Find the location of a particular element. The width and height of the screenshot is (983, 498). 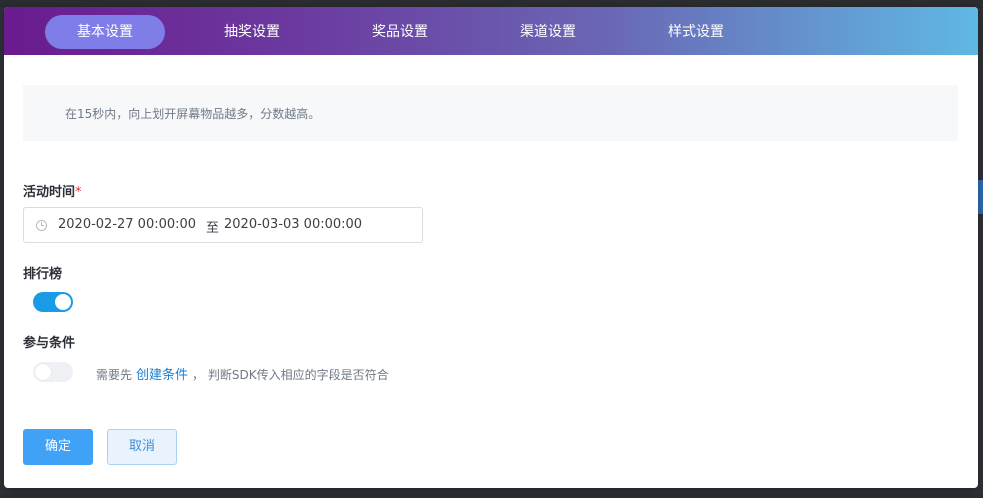

create-condition-link: 创建条件 is located at coordinates (162, 375).